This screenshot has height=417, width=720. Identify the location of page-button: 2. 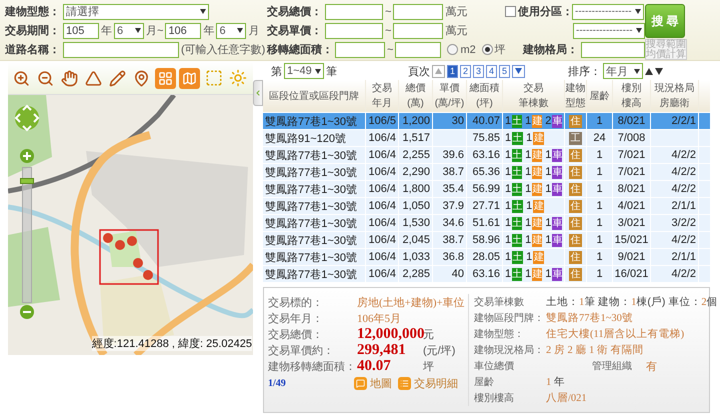
(465, 71).